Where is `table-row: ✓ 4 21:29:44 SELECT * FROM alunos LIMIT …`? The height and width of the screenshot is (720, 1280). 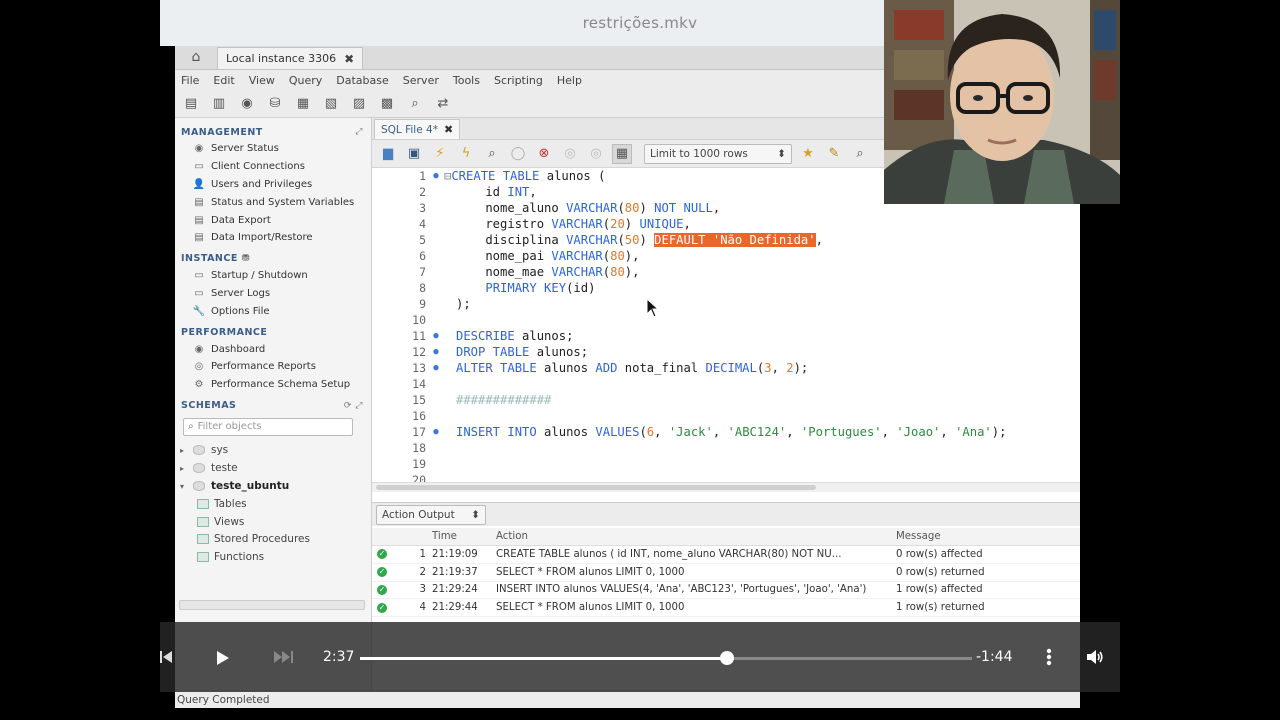
table-row: ✓ 4 21:29:44 SELECT * FROM alunos LIMIT … is located at coordinates (726, 608).